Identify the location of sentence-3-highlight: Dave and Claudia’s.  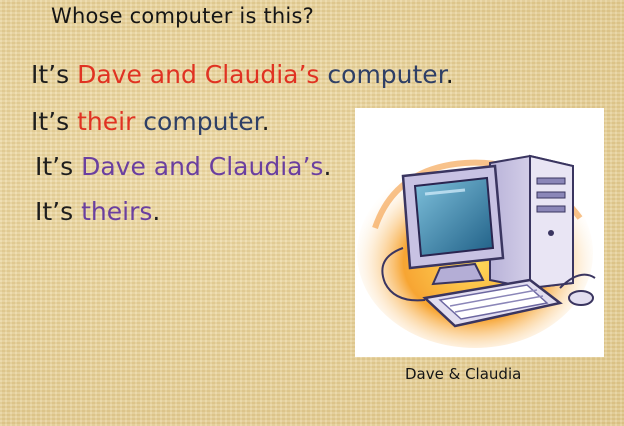
(202, 166).